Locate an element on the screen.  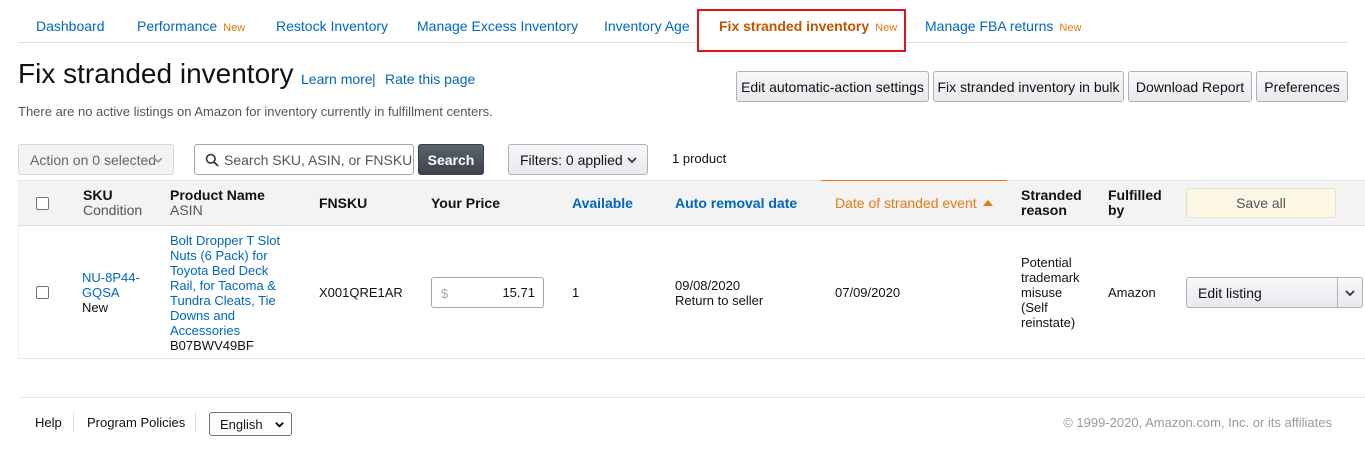
tab-manage-fba-returns: Manage FBA returns New is located at coordinates (1003, 26).